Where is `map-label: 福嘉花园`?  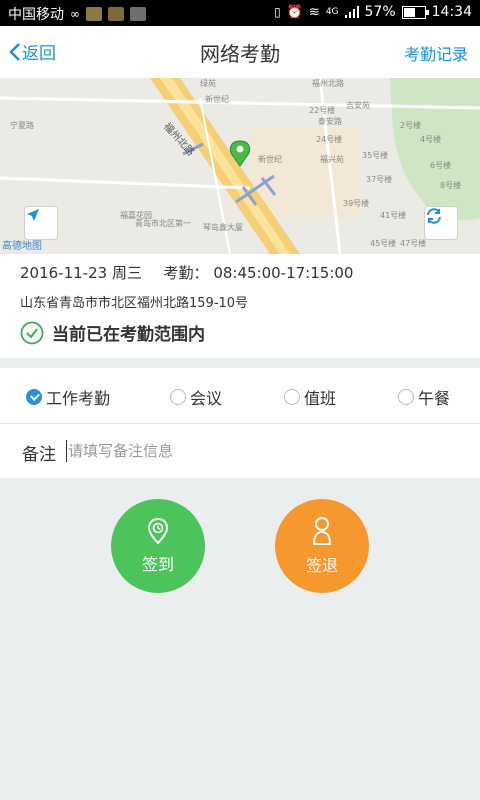 map-label: 福嘉花园 is located at coordinates (136, 215).